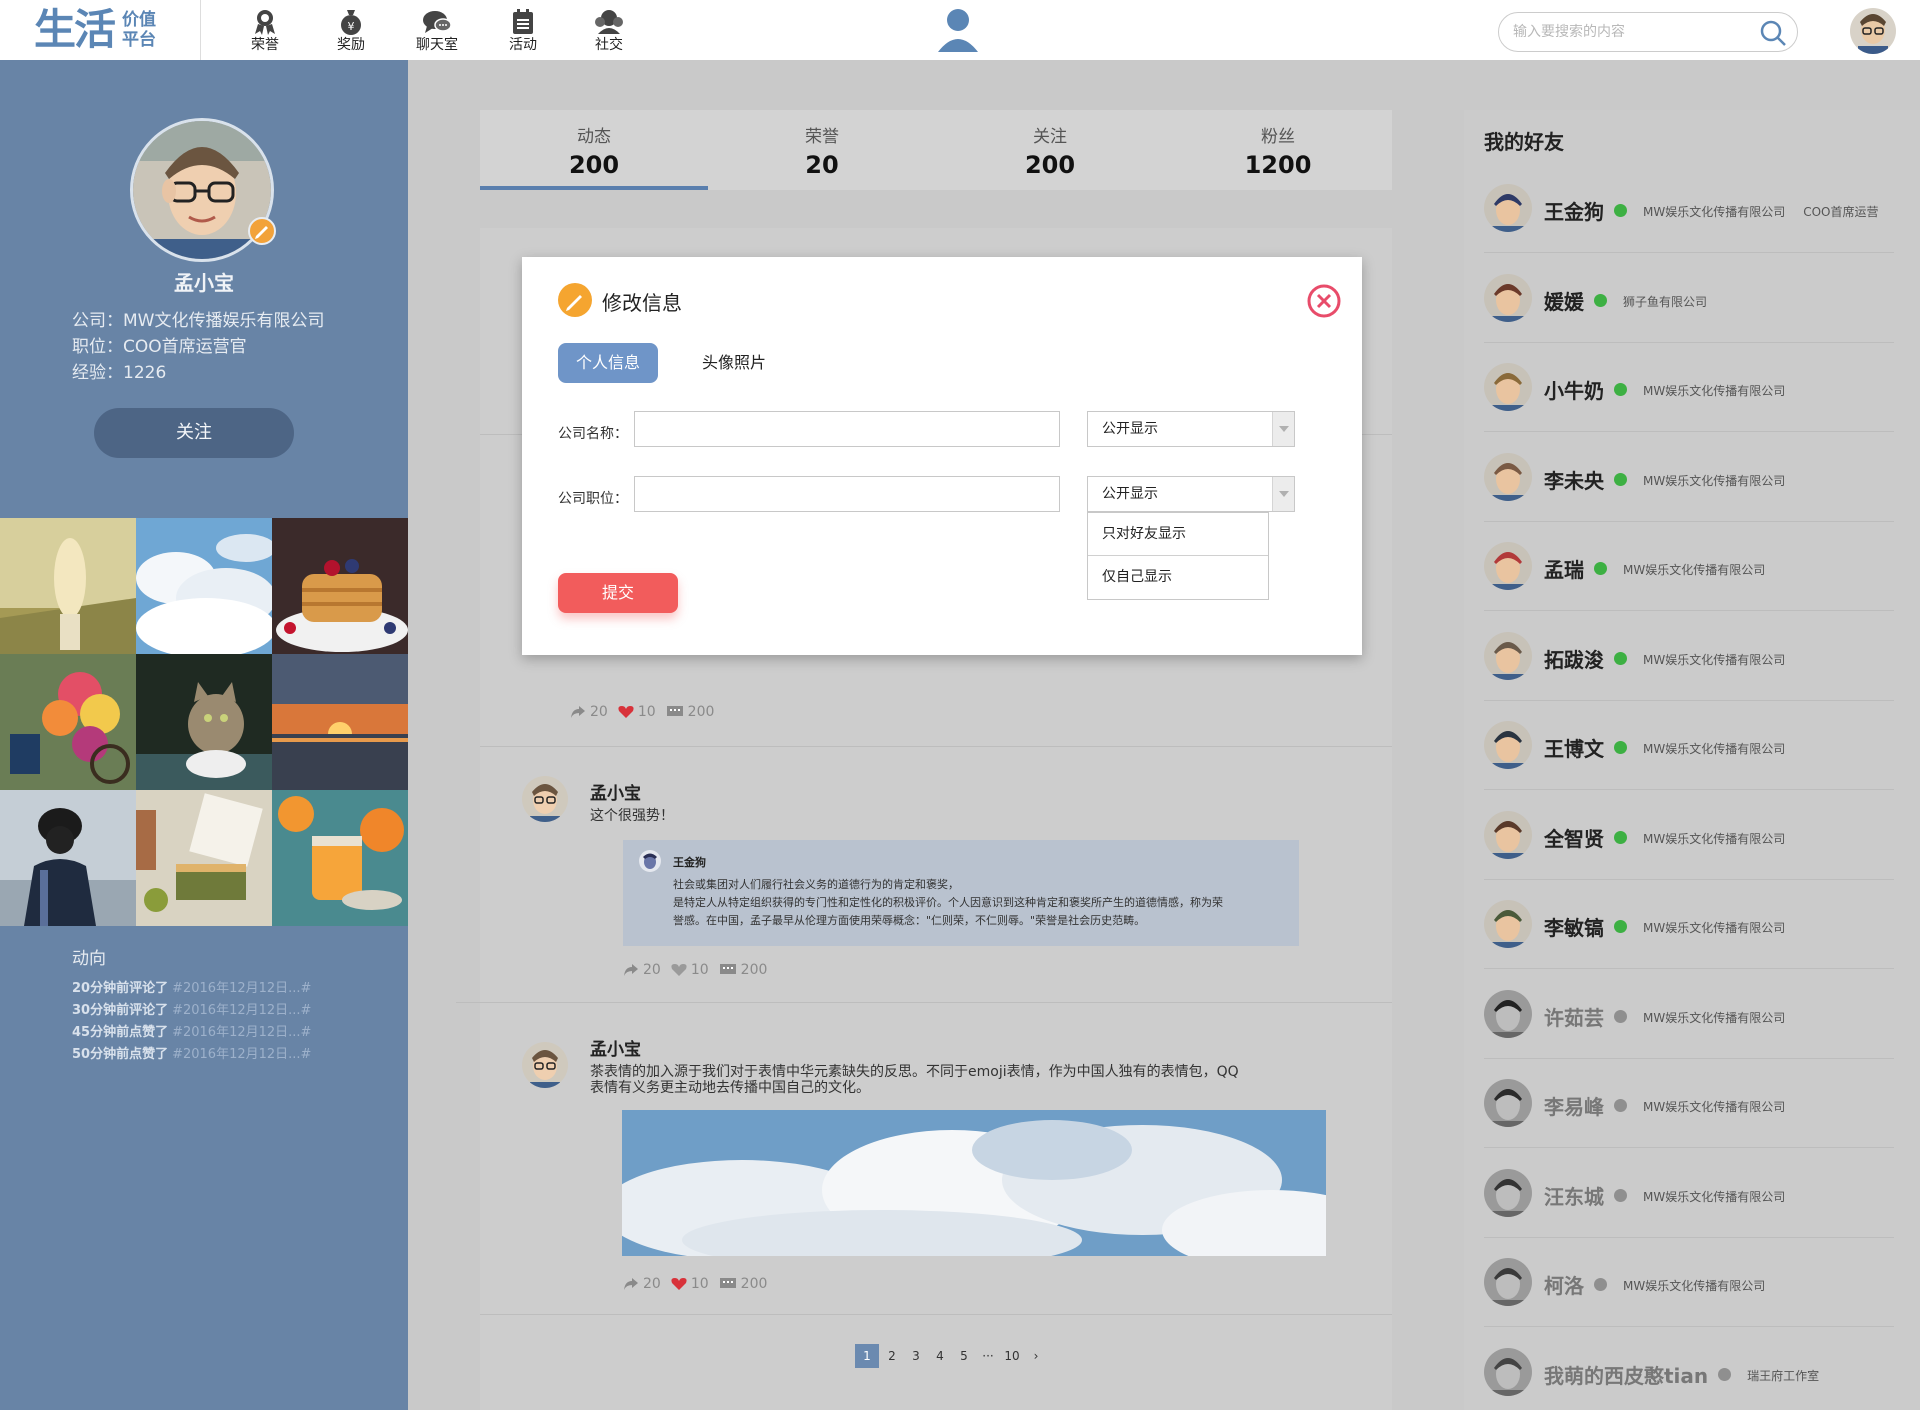  Describe the element at coordinates (608, 363) in the screenshot. I see `tab-personal-info: 个人信息` at that location.